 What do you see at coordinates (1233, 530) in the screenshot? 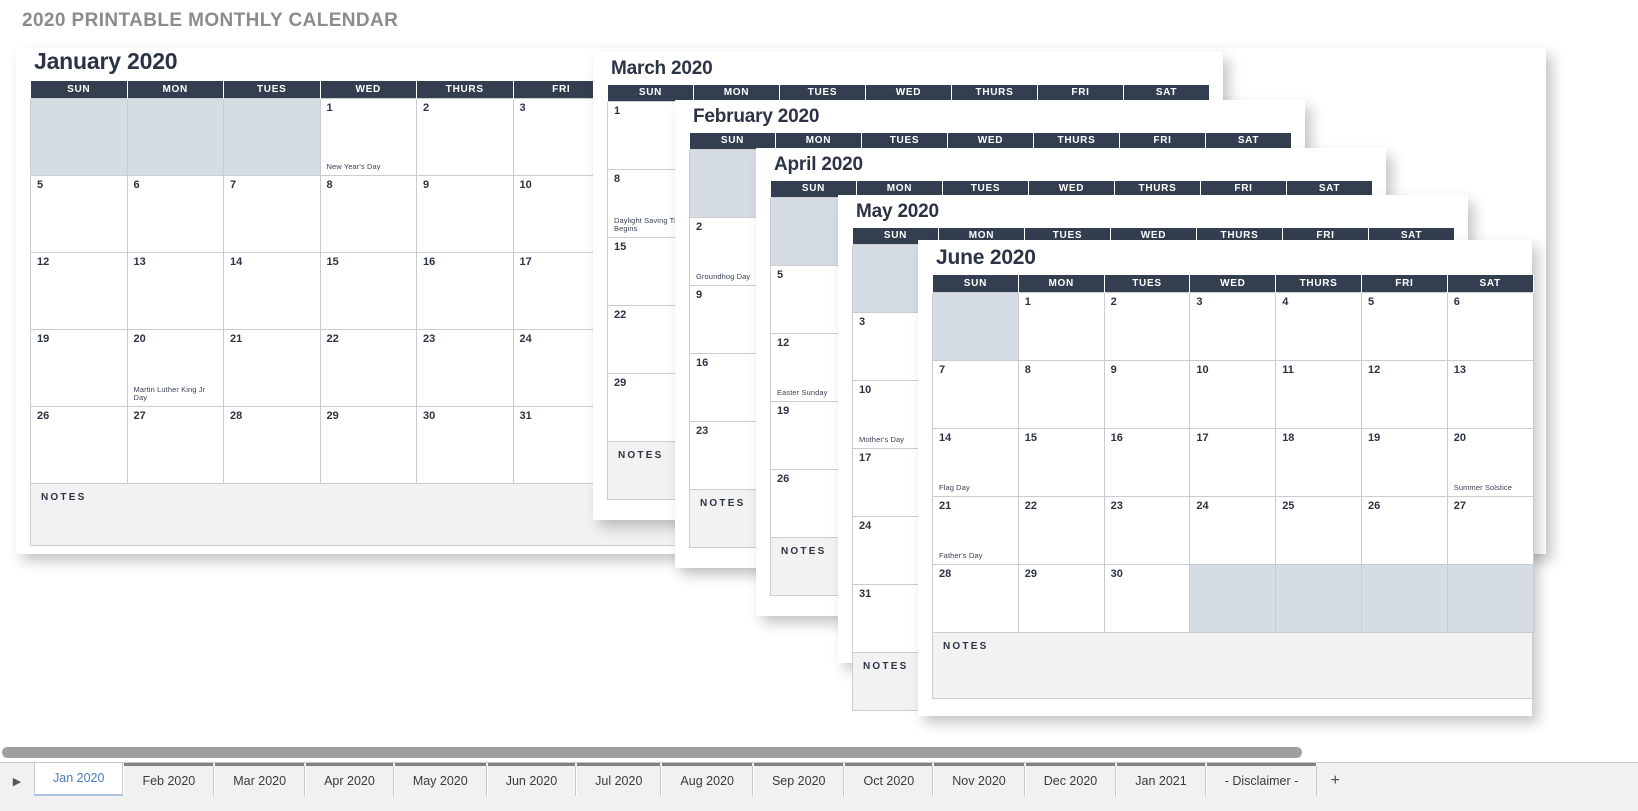
I see `calendar-cell-day: 24` at bounding box center [1233, 530].